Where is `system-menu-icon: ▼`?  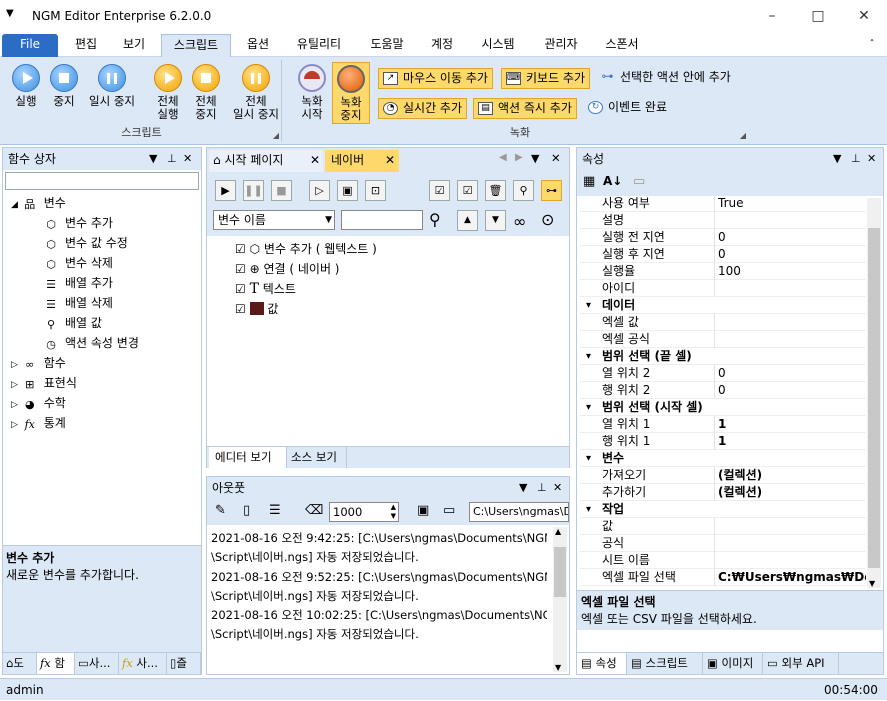
system-menu-icon: ▼ is located at coordinates (10, 13).